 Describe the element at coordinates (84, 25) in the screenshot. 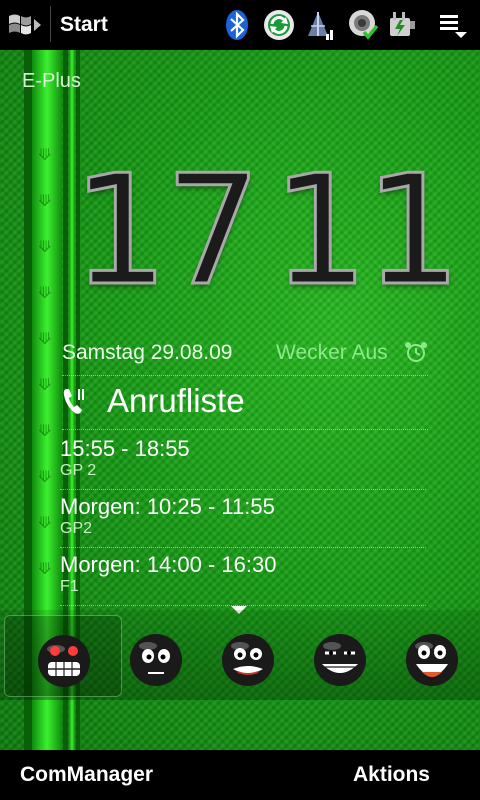

I see `start-title: Start` at that location.